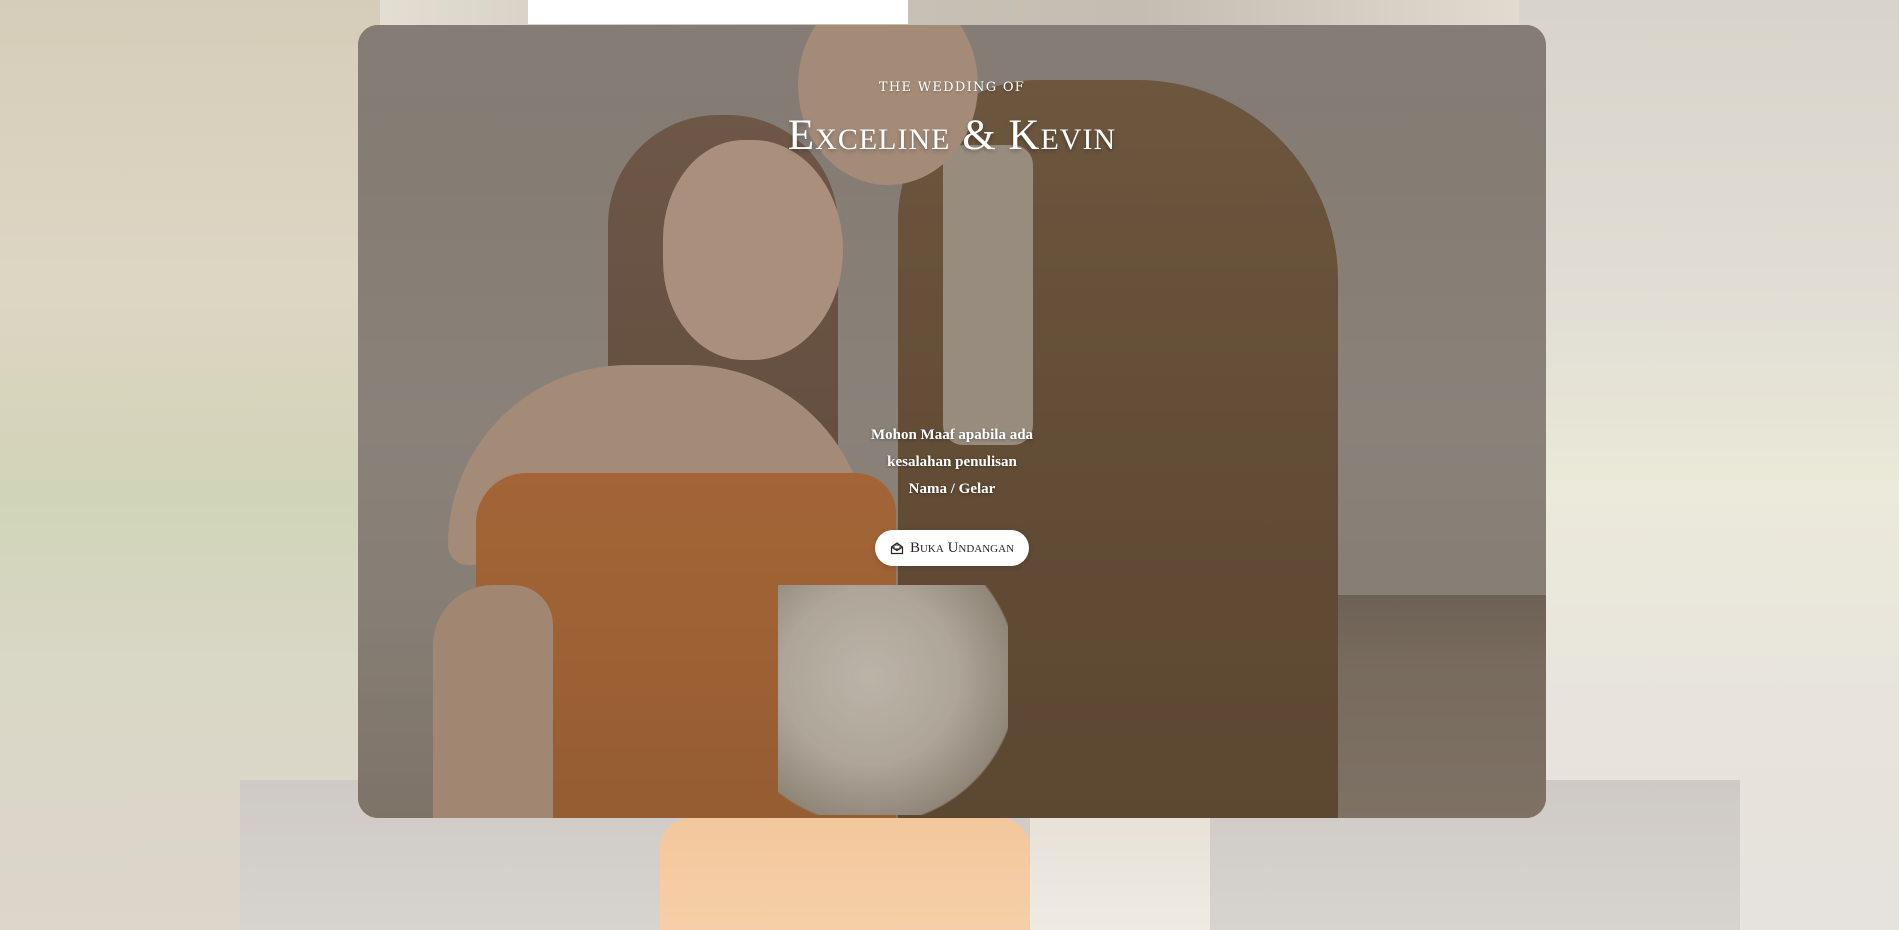 The image size is (1899, 930). Describe the element at coordinates (1709, 260) in the screenshot. I see `background-cliff-right` at that location.